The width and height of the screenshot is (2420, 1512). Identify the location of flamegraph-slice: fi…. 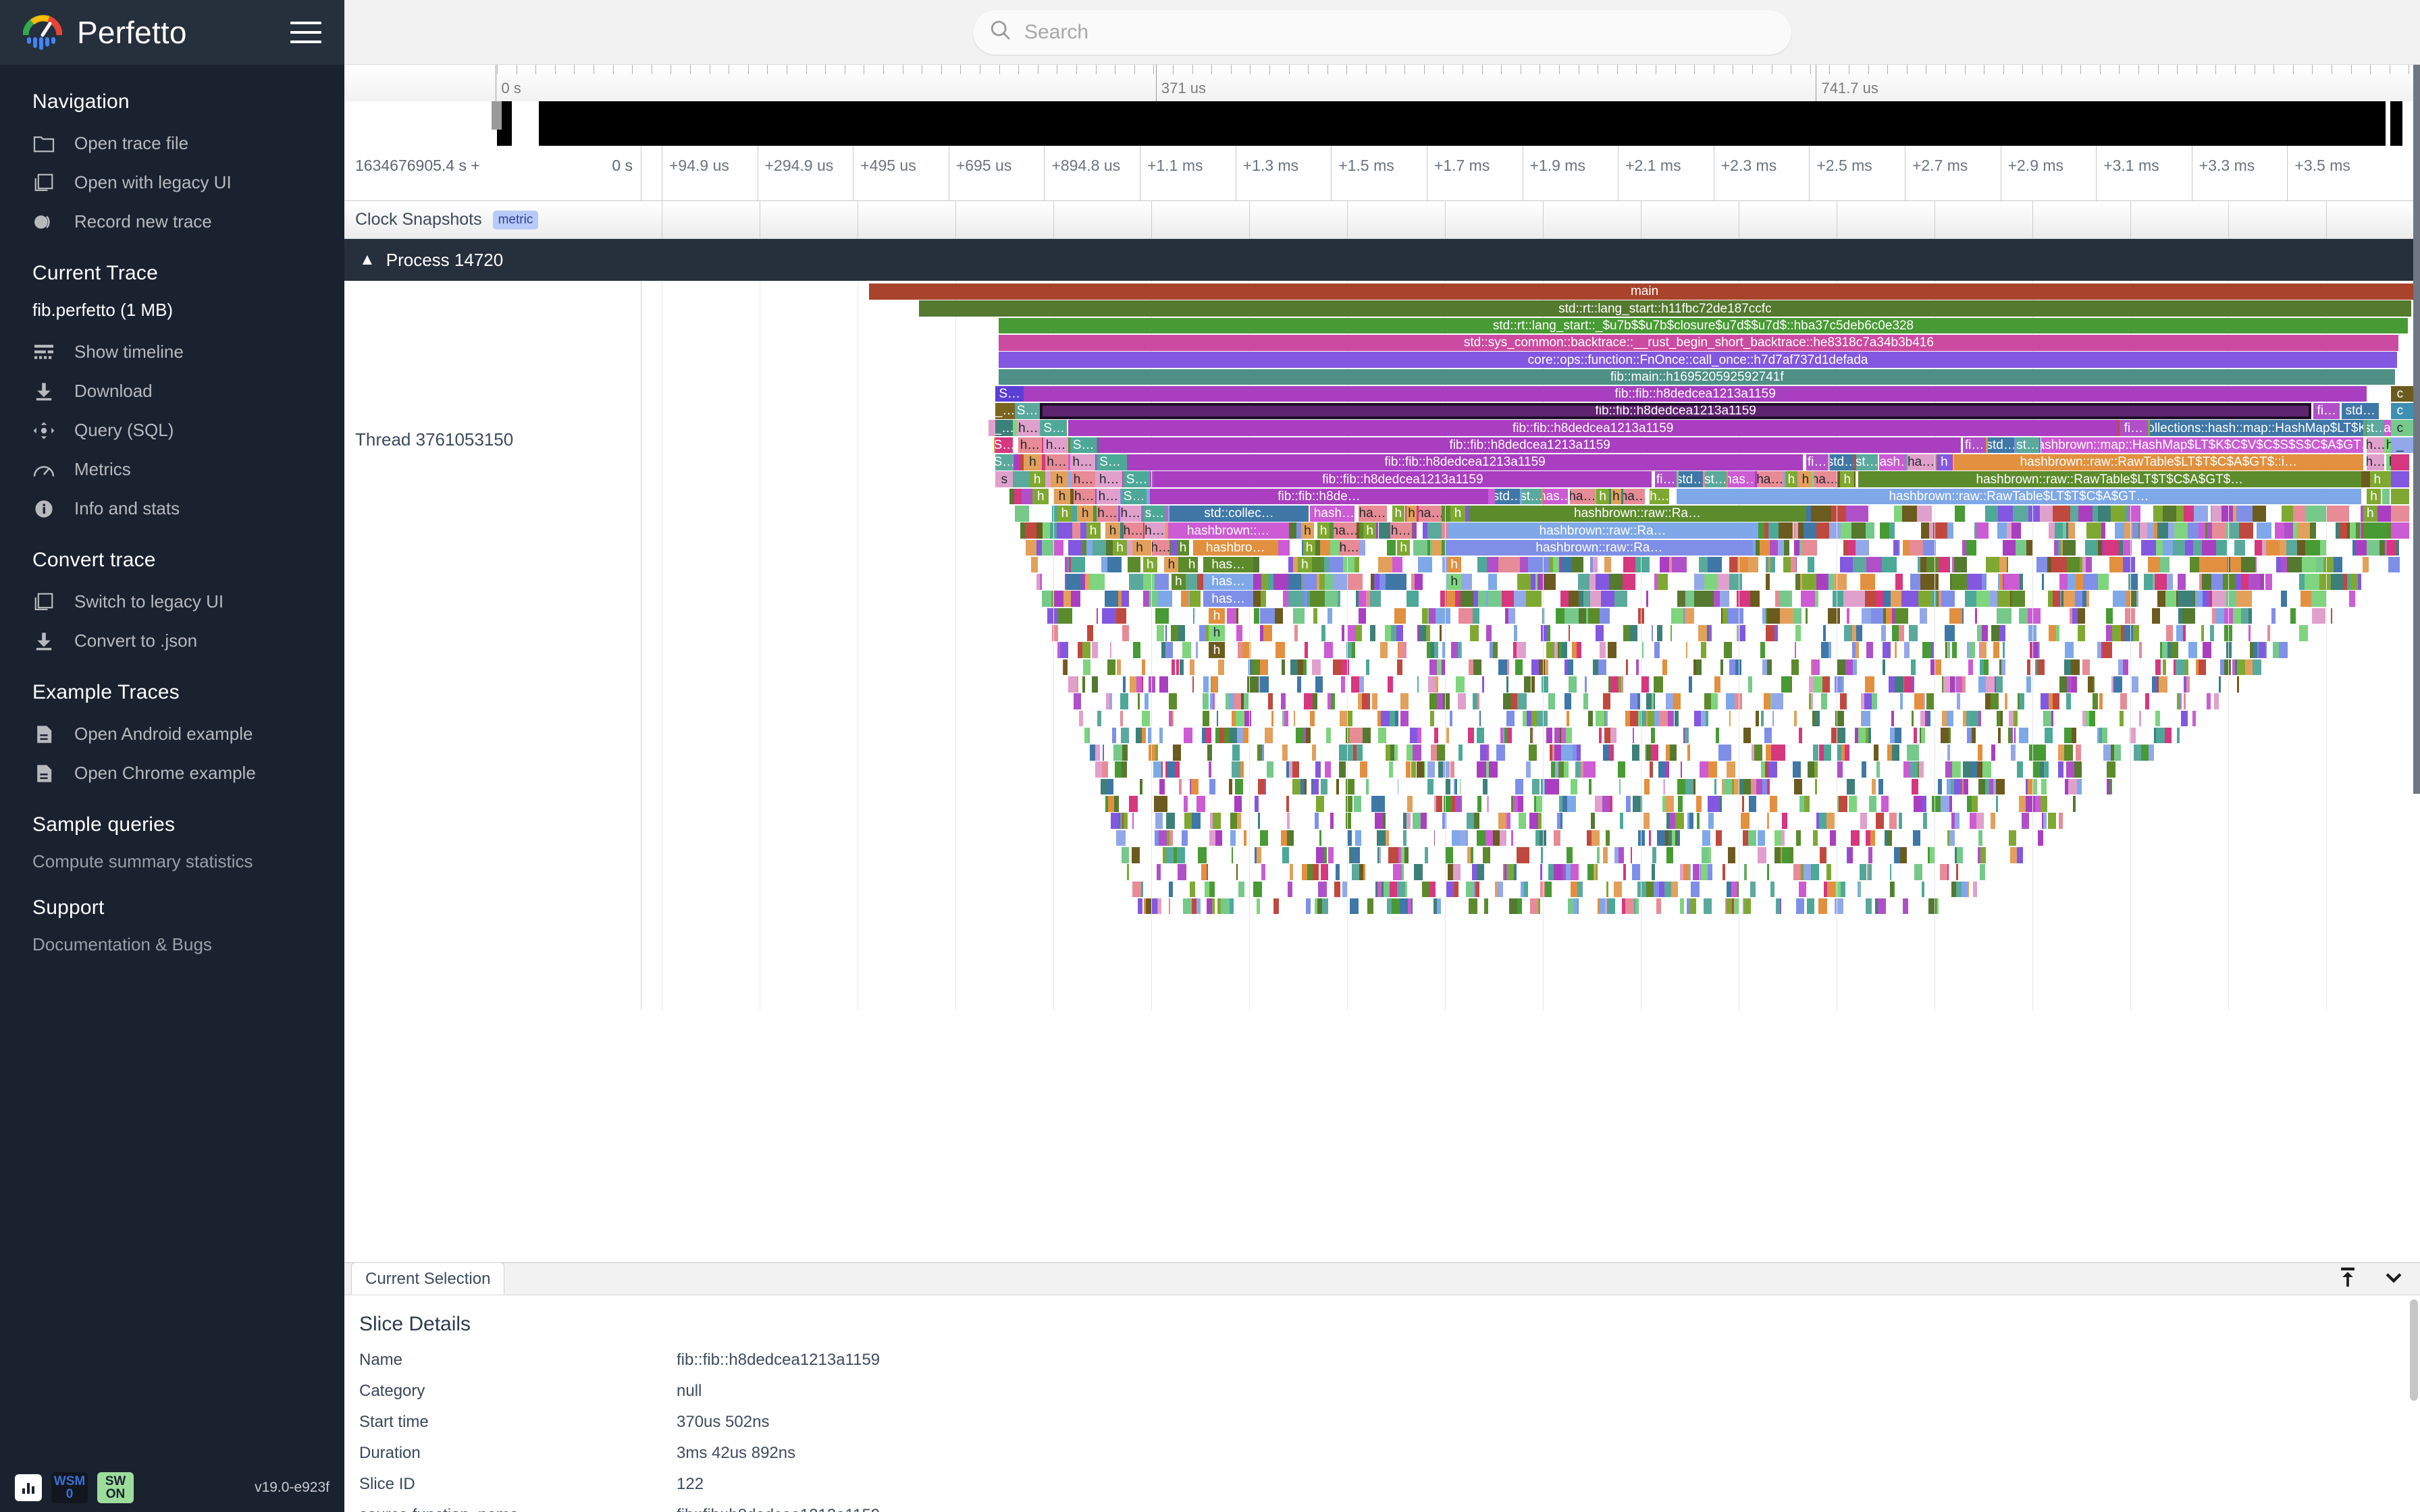
(1666, 479).